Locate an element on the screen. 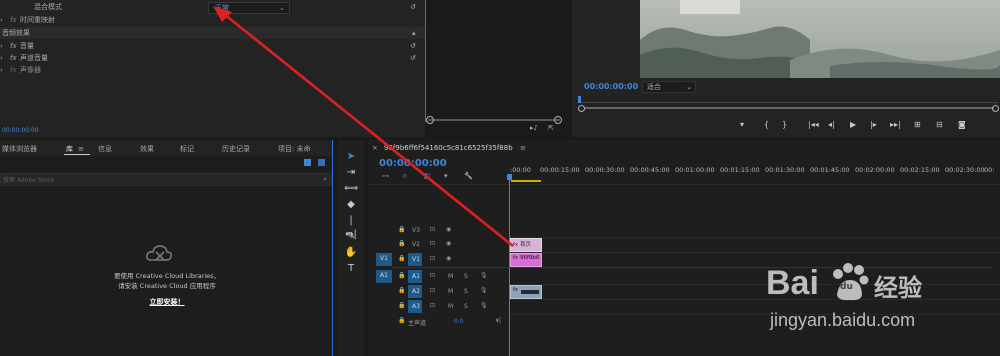 The image size is (1000, 356). tab-markers: 标记 is located at coordinates (187, 149).